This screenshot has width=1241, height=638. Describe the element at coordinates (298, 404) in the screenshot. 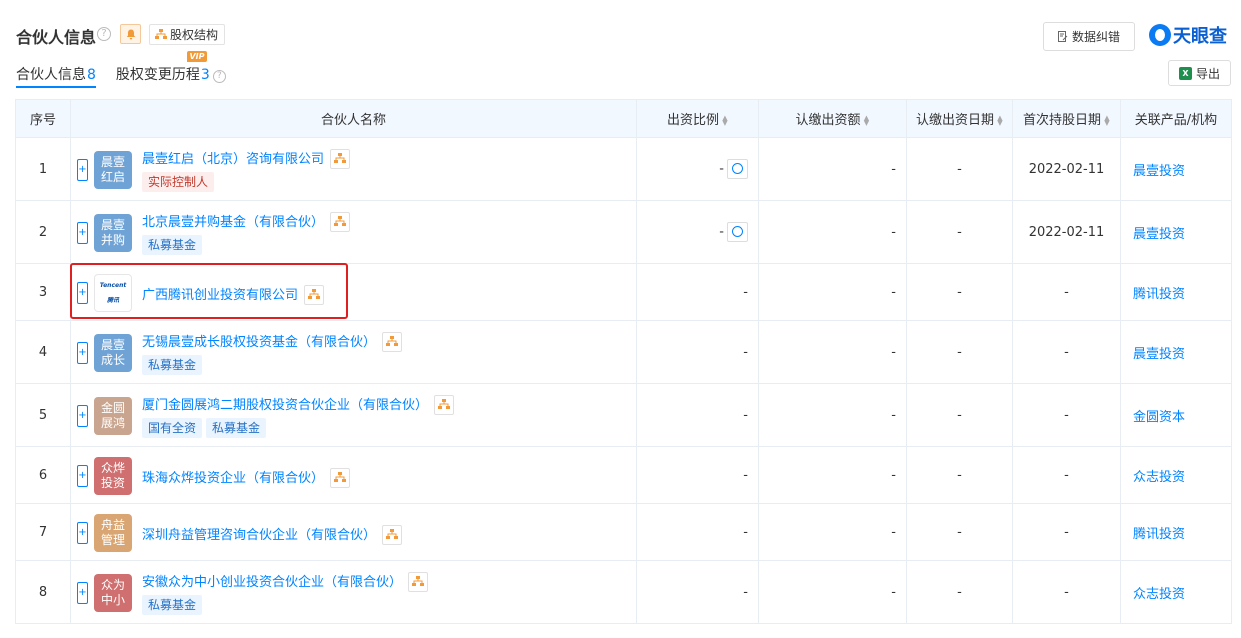

I see `company-name-link: 厦门金圆展鸿二期股权投资合伙企业（有限合伙）` at that location.